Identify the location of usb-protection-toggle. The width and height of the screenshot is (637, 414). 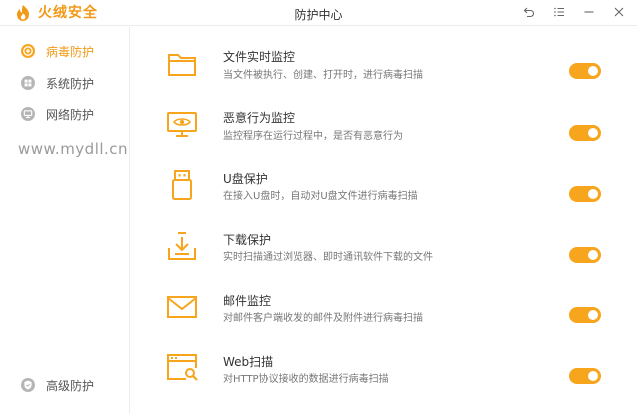
(585, 194).